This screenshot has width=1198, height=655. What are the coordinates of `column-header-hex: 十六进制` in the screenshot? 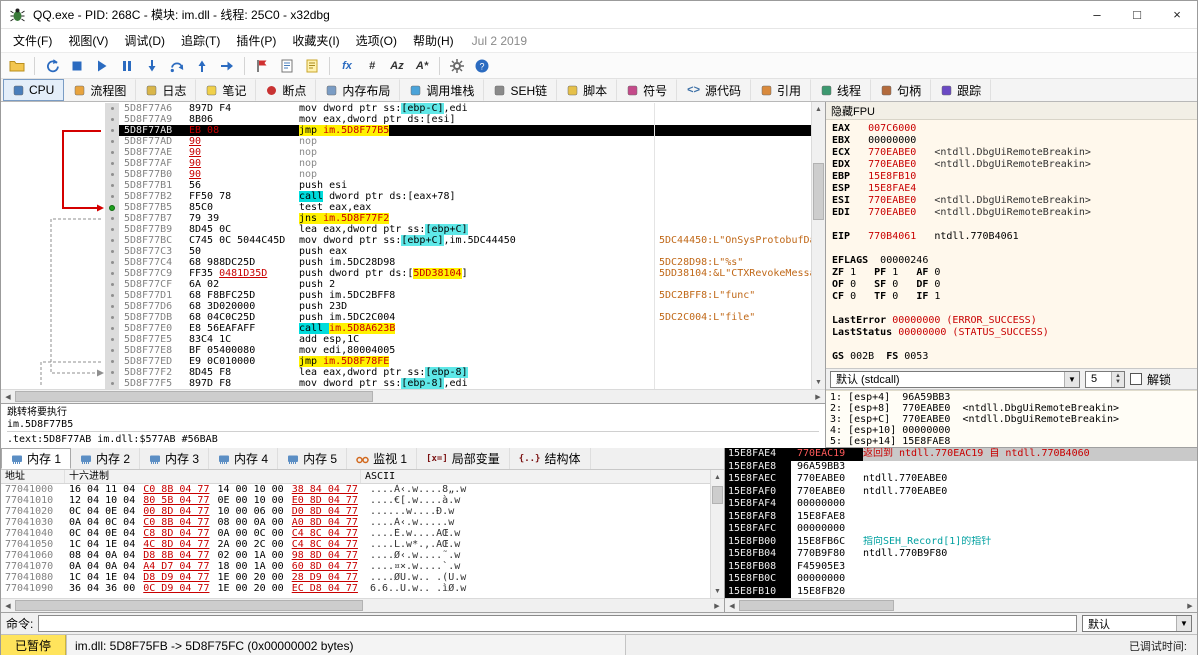 It's located at (213, 476).